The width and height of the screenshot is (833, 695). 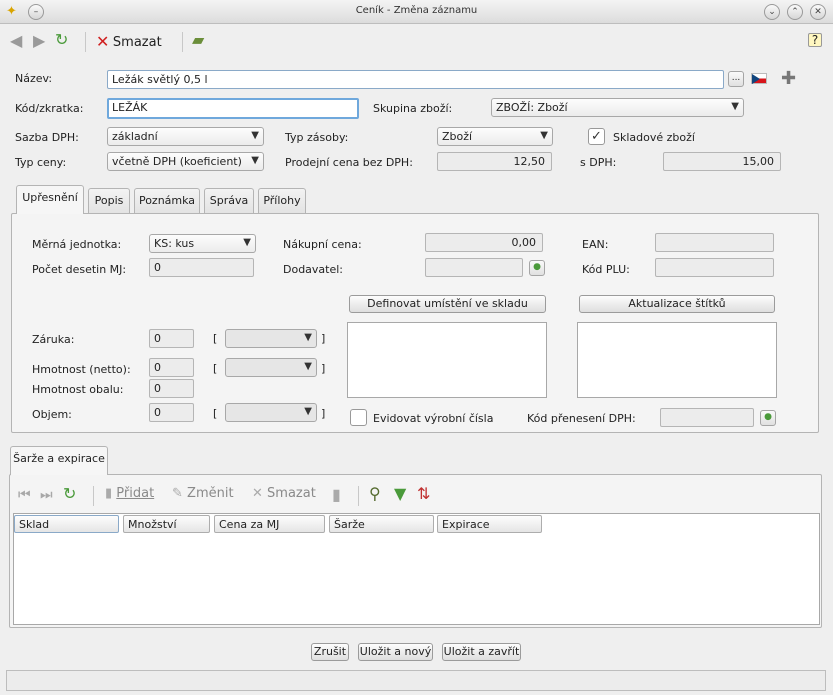 What do you see at coordinates (201, 267) in the screenshot?
I see `desetin-input: 0` at bounding box center [201, 267].